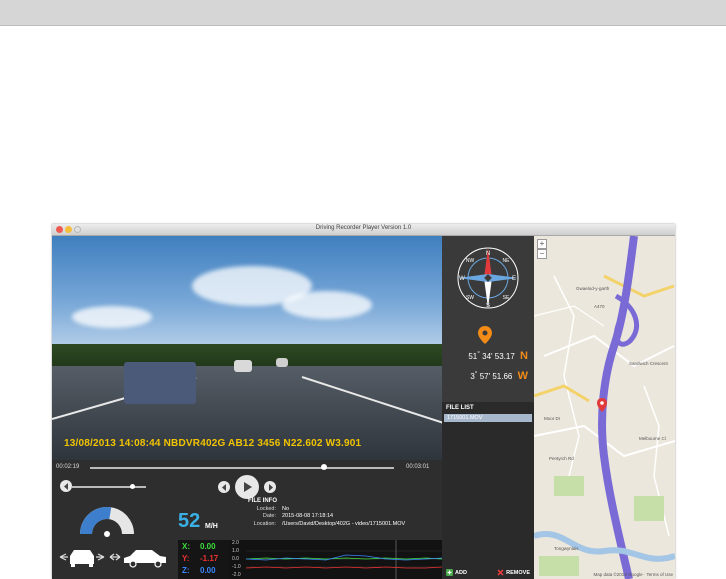  Describe the element at coordinates (488, 490) in the screenshot. I see `file-list-panel: FILE LIST 1715001.MOV ADD REMOVE` at that location.